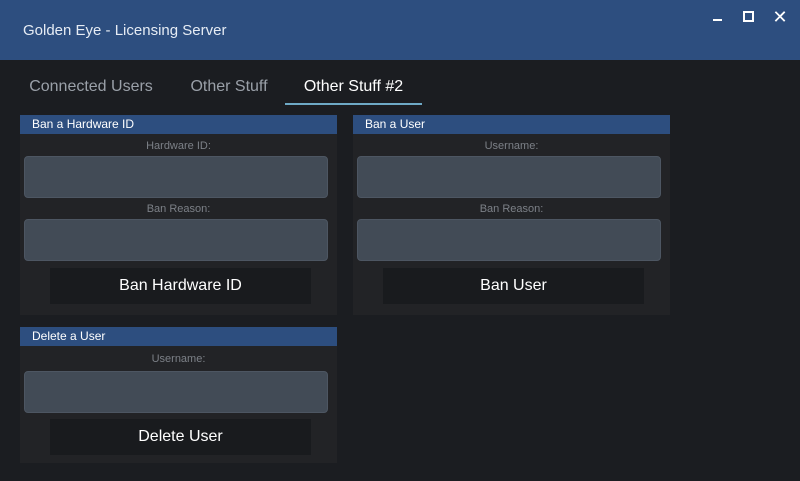 This screenshot has width=800, height=481. I want to click on user-ban-reason-label: Ban Reason:, so click(511, 209).